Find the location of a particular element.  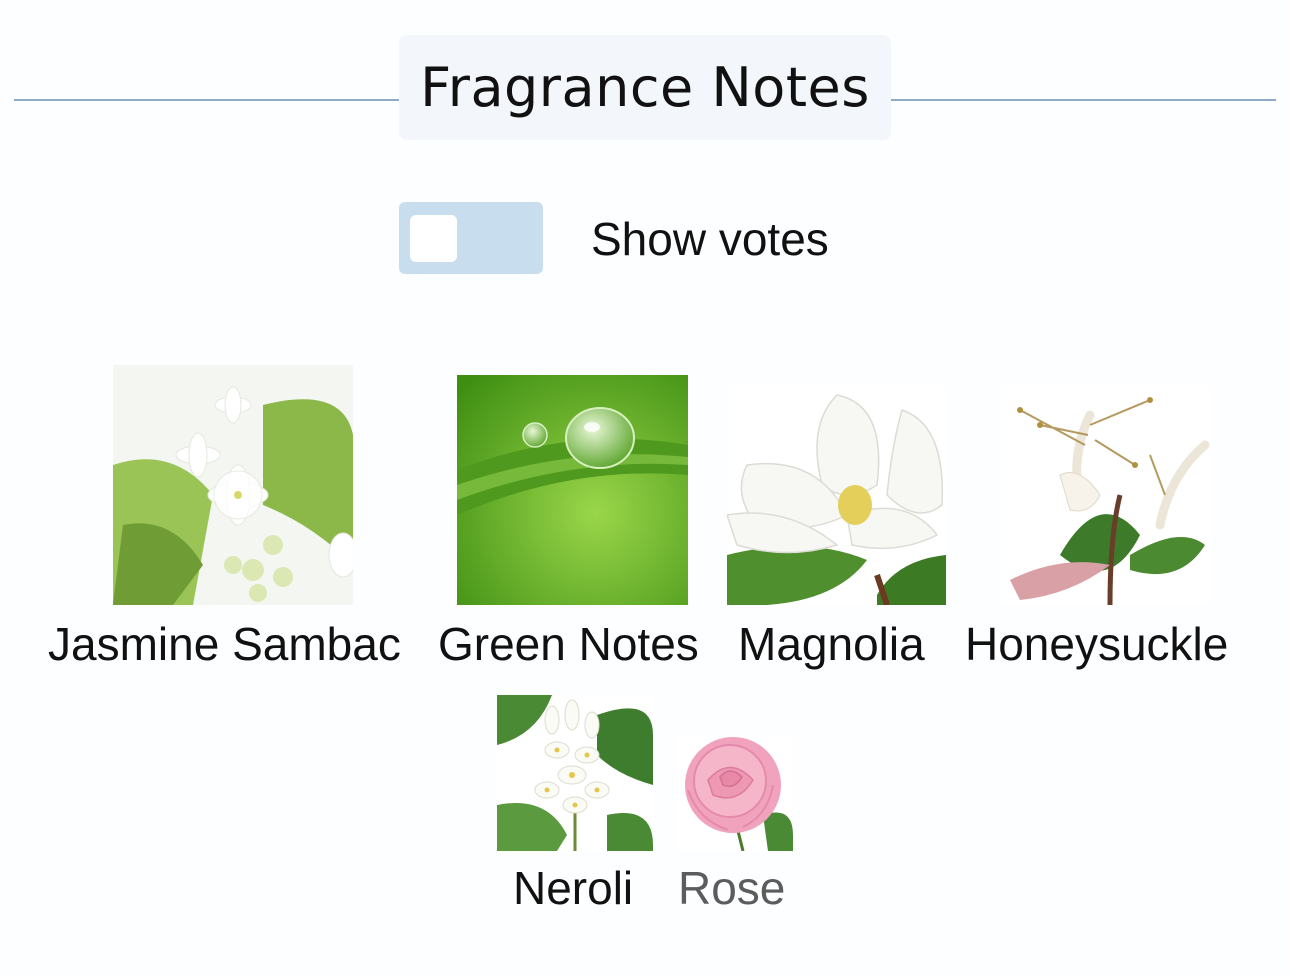

note-rose: Rose is located at coordinates (737, 807).